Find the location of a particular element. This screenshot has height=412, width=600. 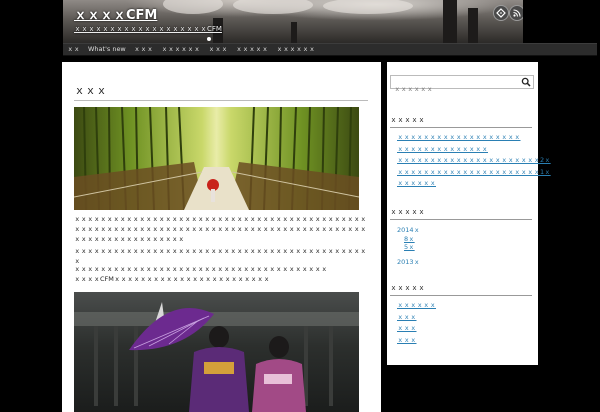

category-link: ｘｘｘｘｘｘ is located at coordinates (467, 306).